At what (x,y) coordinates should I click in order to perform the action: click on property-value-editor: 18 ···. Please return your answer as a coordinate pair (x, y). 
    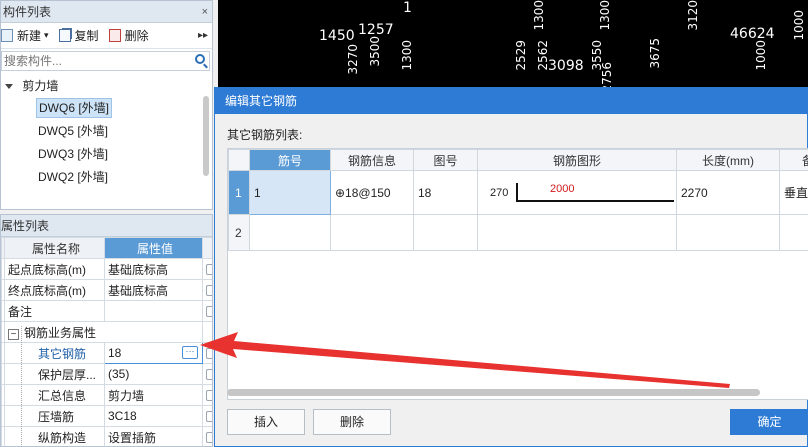
    Looking at the image, I should click on (153, 353).